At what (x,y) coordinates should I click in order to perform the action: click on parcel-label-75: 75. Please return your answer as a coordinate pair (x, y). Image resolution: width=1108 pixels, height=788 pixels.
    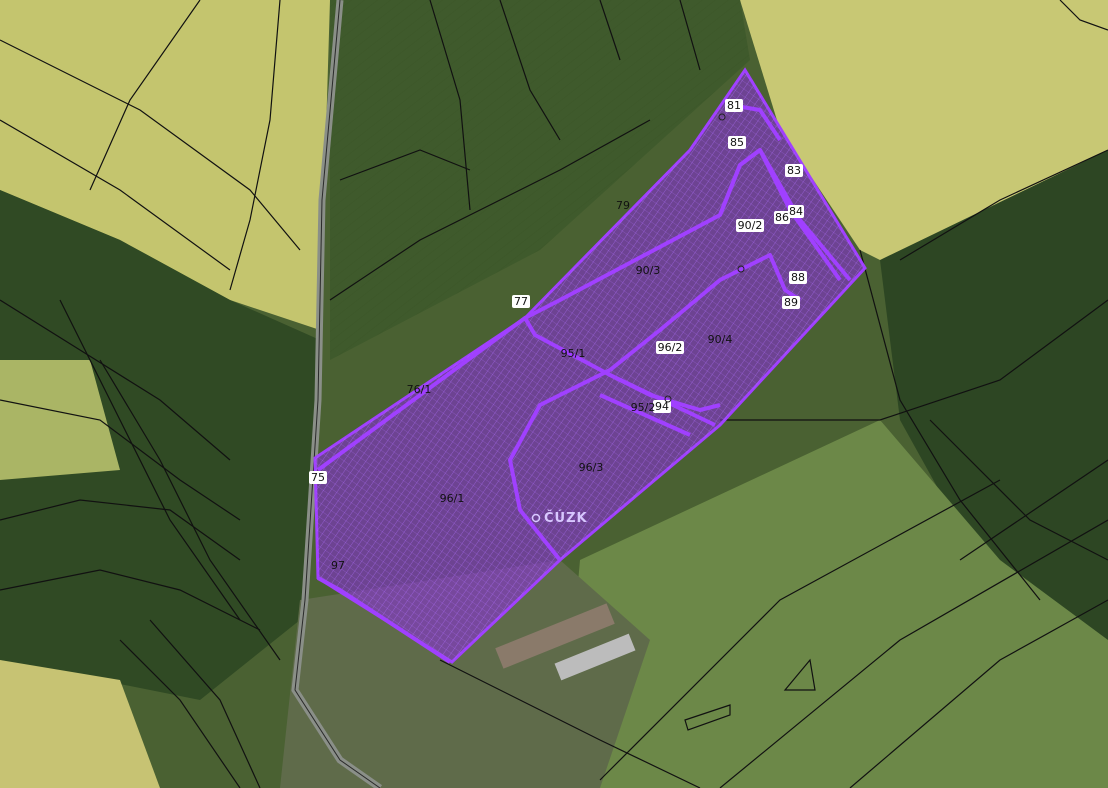
    Looking at the image, I should click on (318, 477).